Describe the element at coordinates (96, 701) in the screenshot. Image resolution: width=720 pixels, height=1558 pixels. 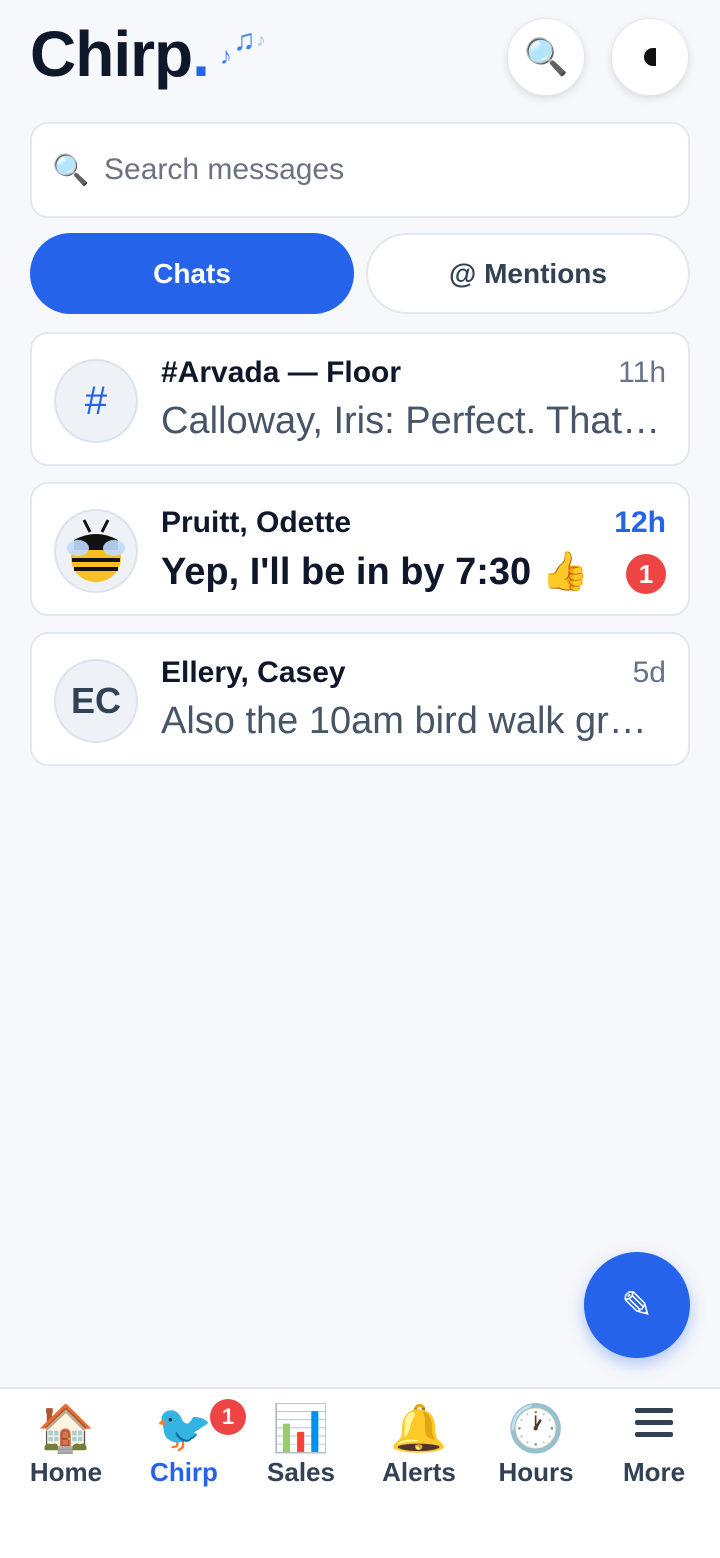
I see `initials-avatar: EC` at that location.